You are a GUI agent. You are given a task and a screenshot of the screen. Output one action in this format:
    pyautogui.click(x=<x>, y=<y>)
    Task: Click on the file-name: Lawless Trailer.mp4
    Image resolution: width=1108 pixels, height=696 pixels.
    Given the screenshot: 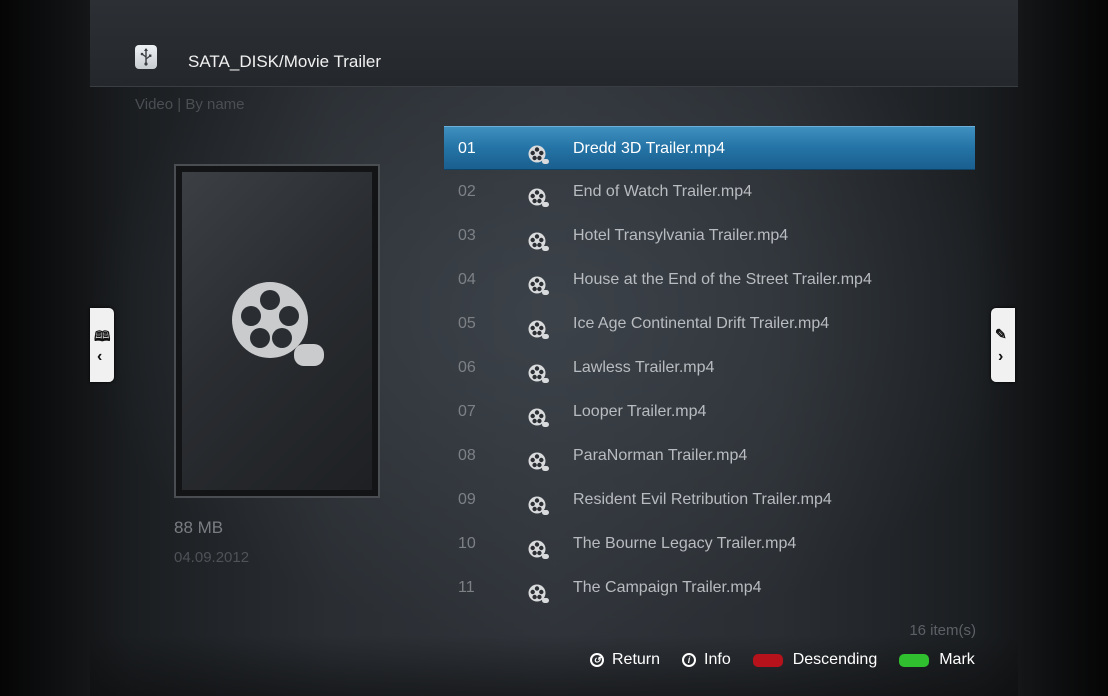 What is the action you would take?
    pyautogui.click(x=644, y=367)
    